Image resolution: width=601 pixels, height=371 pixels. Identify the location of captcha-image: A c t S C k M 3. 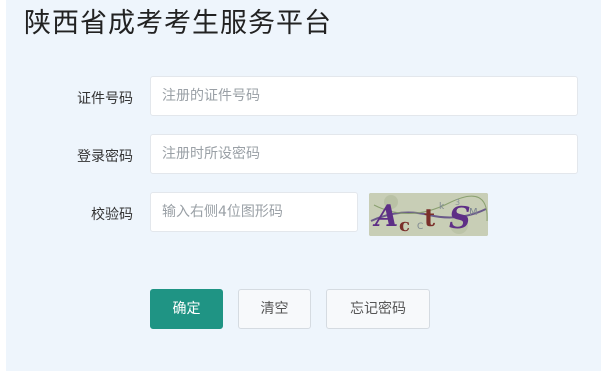
(428, 214).